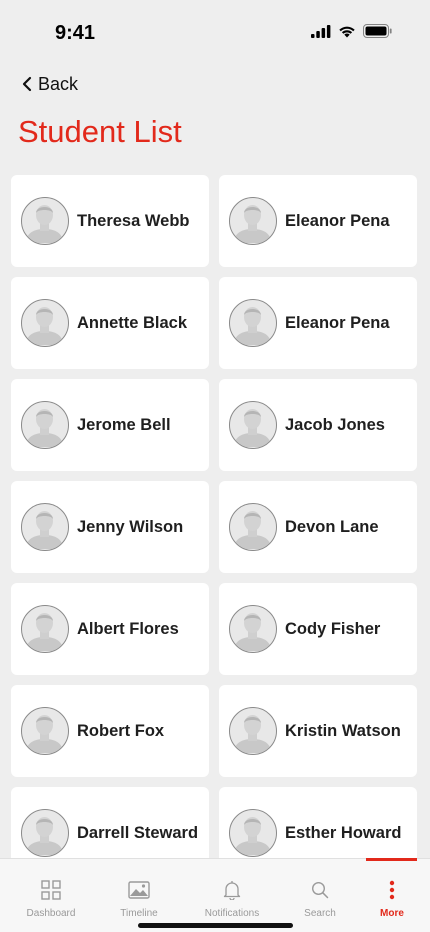 This screenshot has width=430, height=932. What do you see at coordinates (124, 424) in the screenshot?
I see `student-name: Jerome Bell` at bounding box center [124, 424].